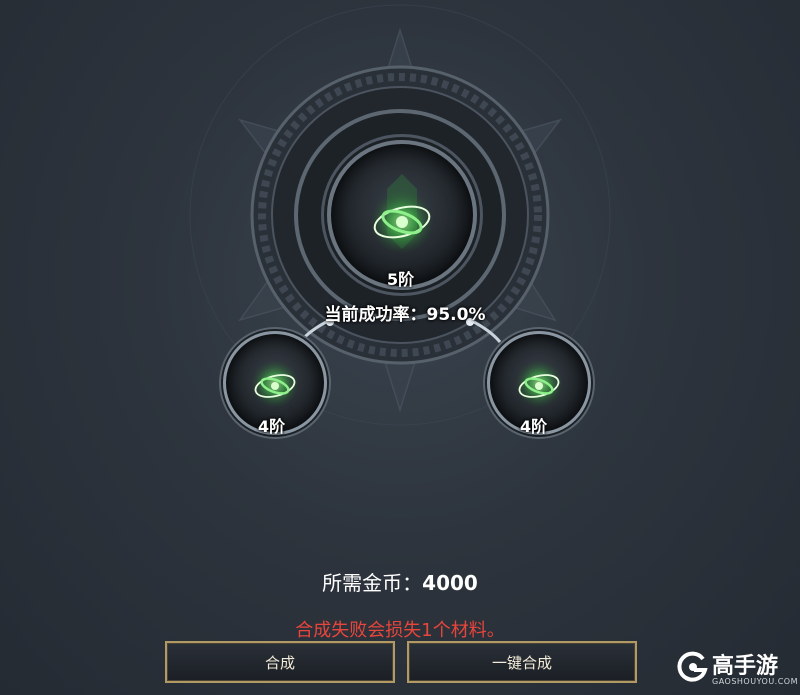 The width and height of the screenshot is (800, 695). I want to click on material-right-tier-label: 4阶, so click(534, 426).